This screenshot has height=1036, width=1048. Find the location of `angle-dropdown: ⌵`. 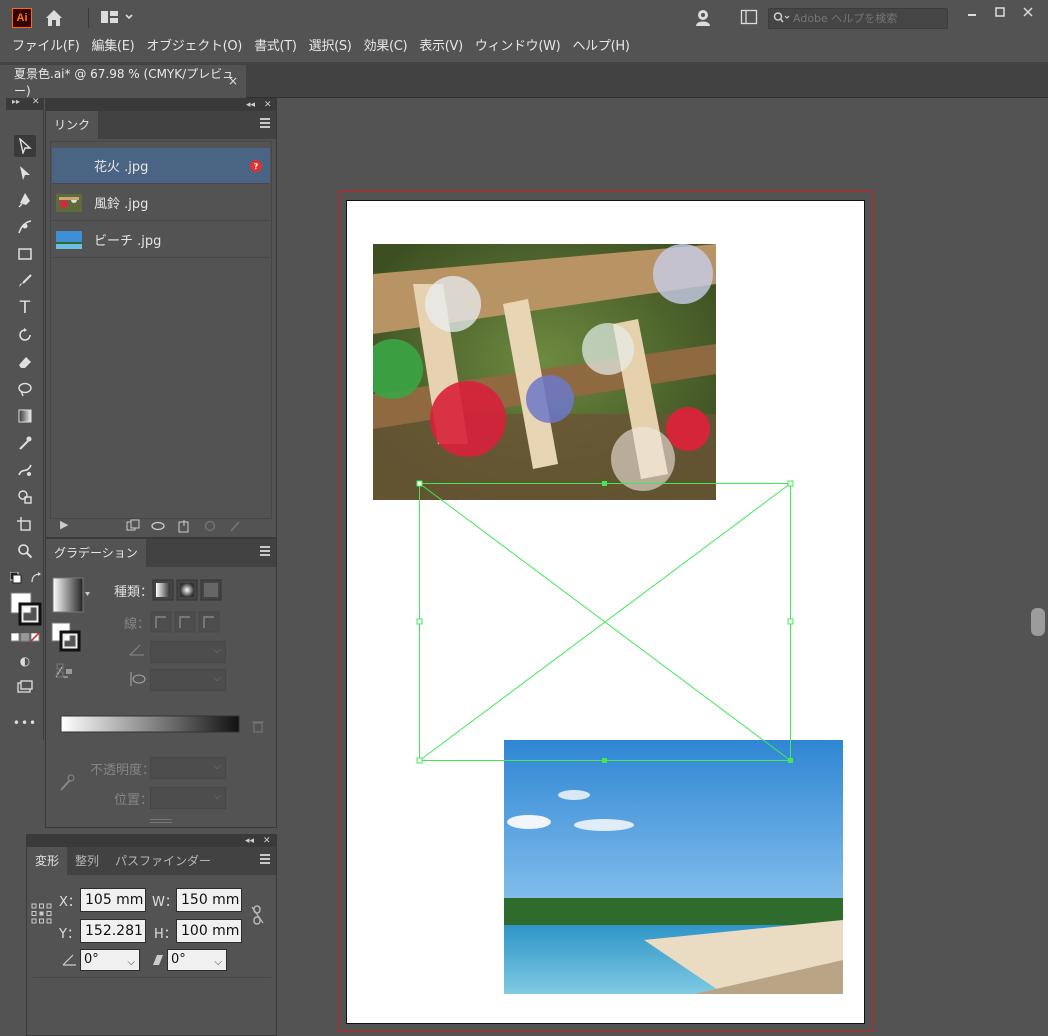

angle-dropdown: ⌵ is located at coordinates (188, 652).